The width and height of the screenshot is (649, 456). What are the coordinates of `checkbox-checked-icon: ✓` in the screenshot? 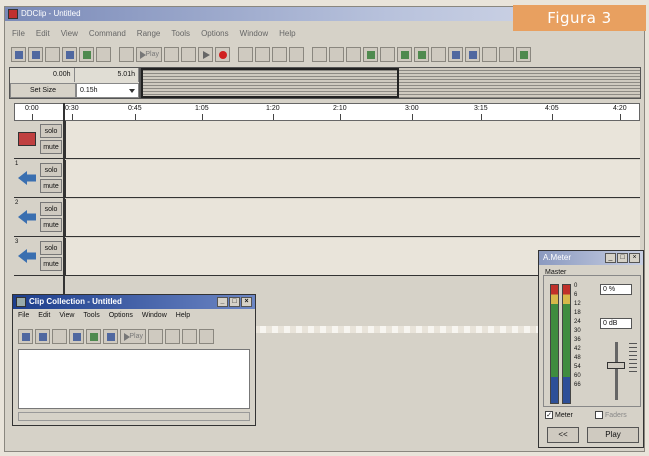 It's located at (549, 415).